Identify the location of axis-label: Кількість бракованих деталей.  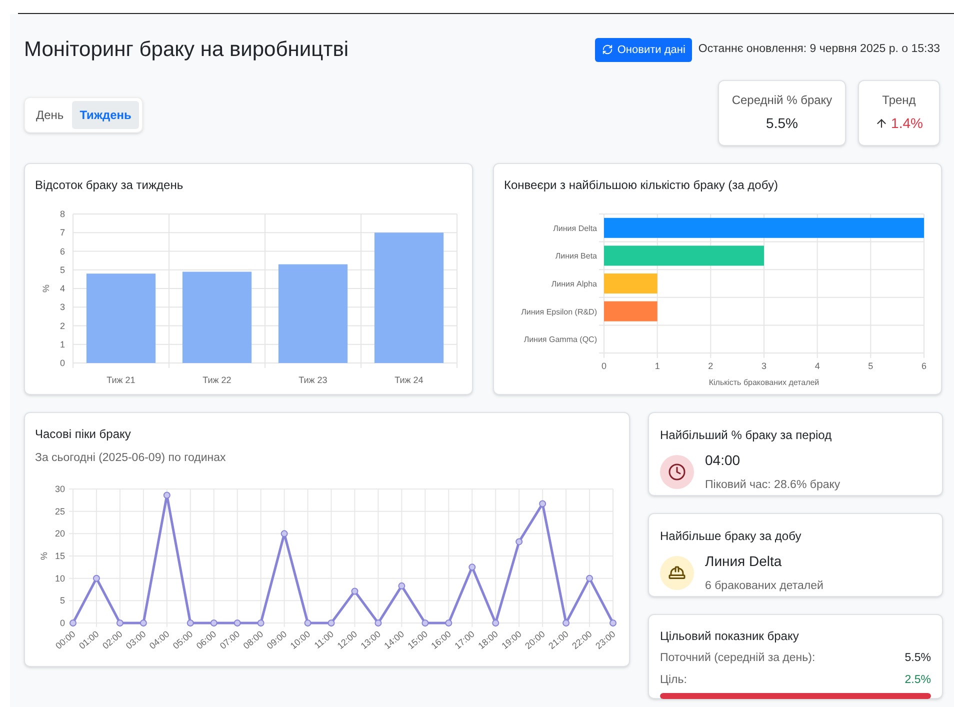
(764, 382).